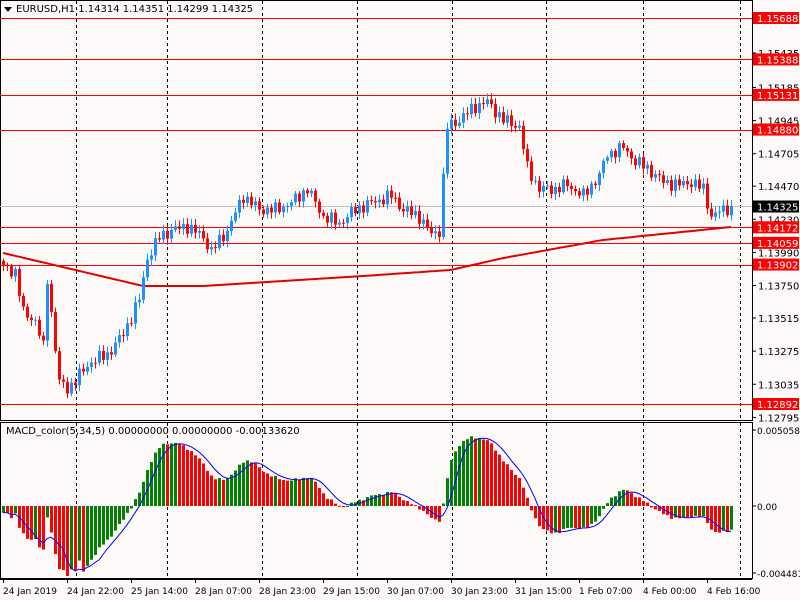 This screenshot has width=800, height=600. Describe the element at coordinates (777, 244) in the screenshot. I see `level-price-label: 1.14059` at that location.